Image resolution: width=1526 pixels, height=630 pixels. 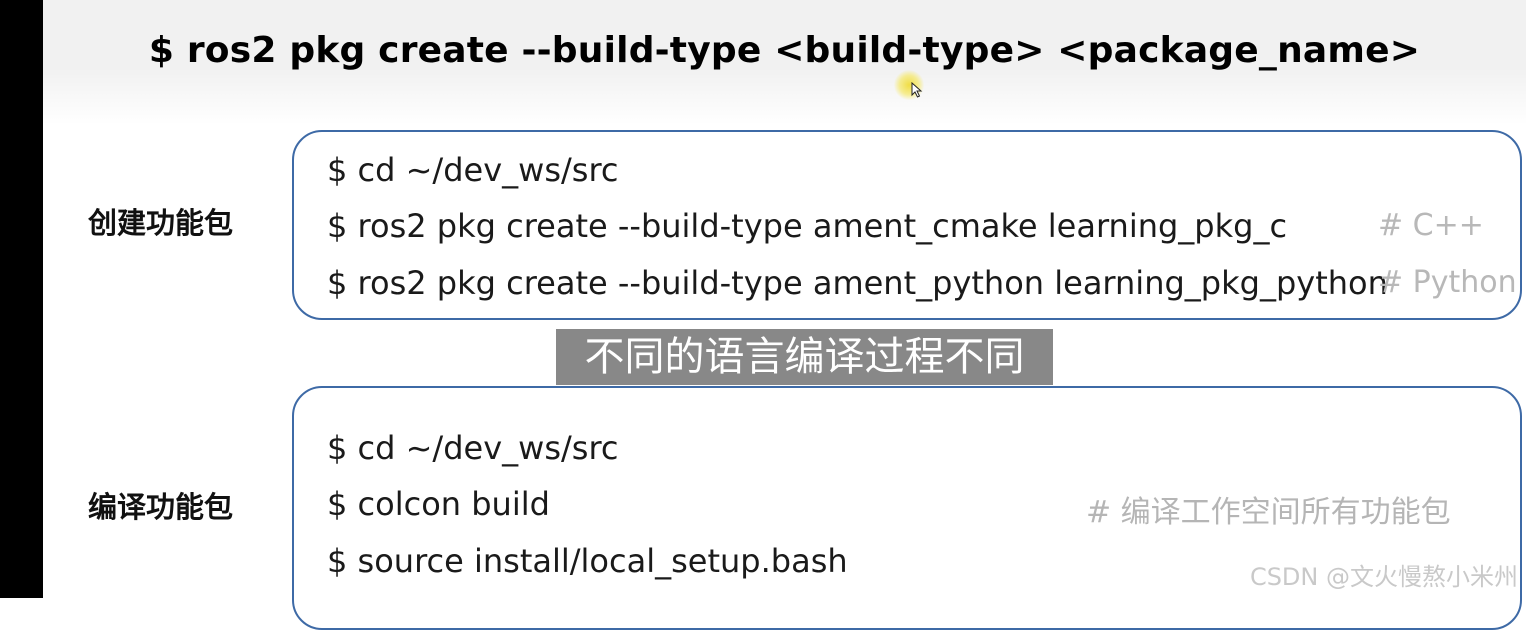 I want to click on video-subtitle: 不同的语言编译过程不同, so click(x=804, y=357).